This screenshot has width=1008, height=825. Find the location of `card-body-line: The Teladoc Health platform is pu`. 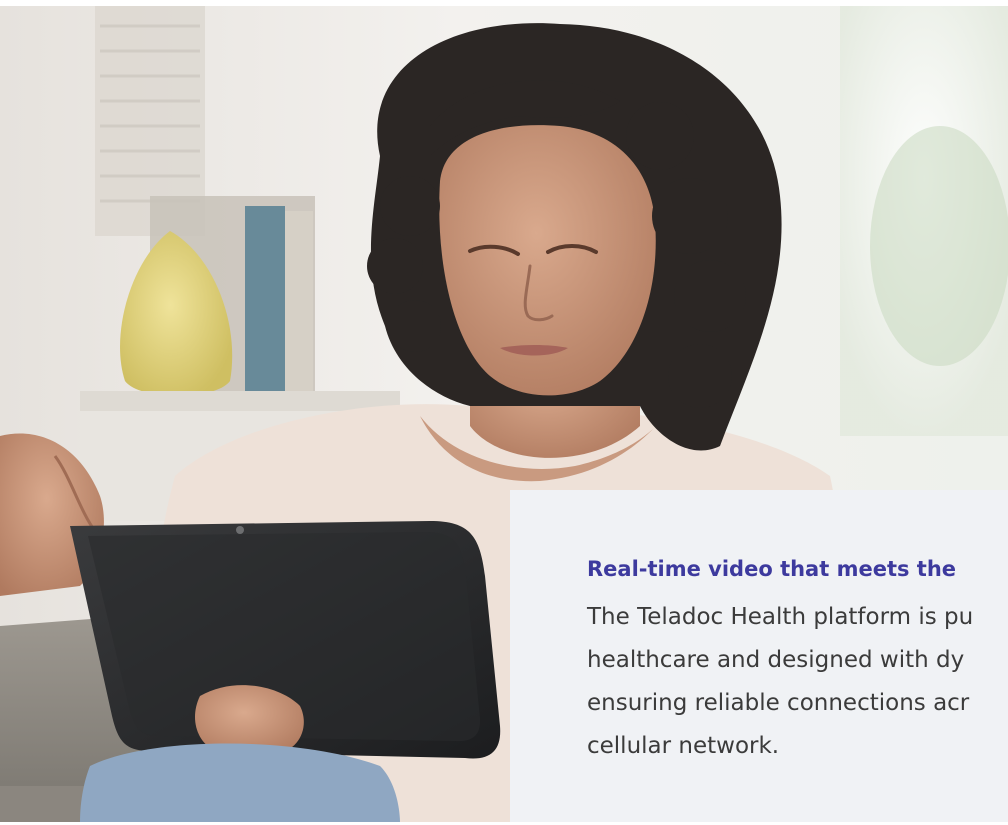

card-body-line: The Teladoc Health platform is pu is located at coordinates (780, 617).